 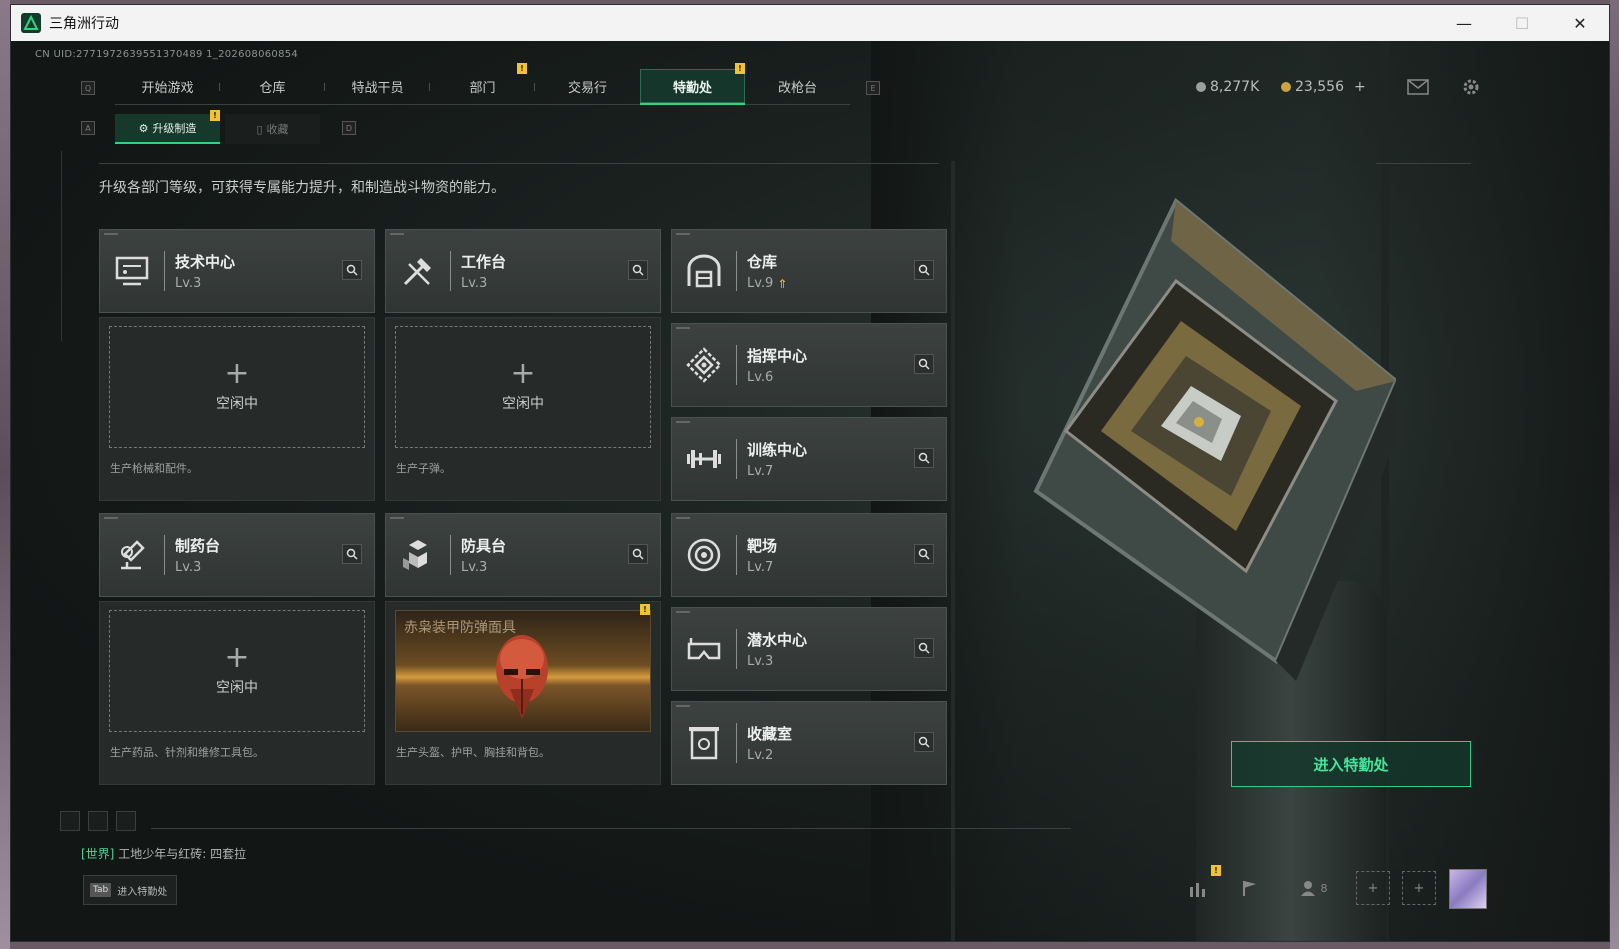 What do you see at coordinates (174, 128) in the screenshot?
I see `subtab-label: 升级制造` at bounding box center [174, 128].